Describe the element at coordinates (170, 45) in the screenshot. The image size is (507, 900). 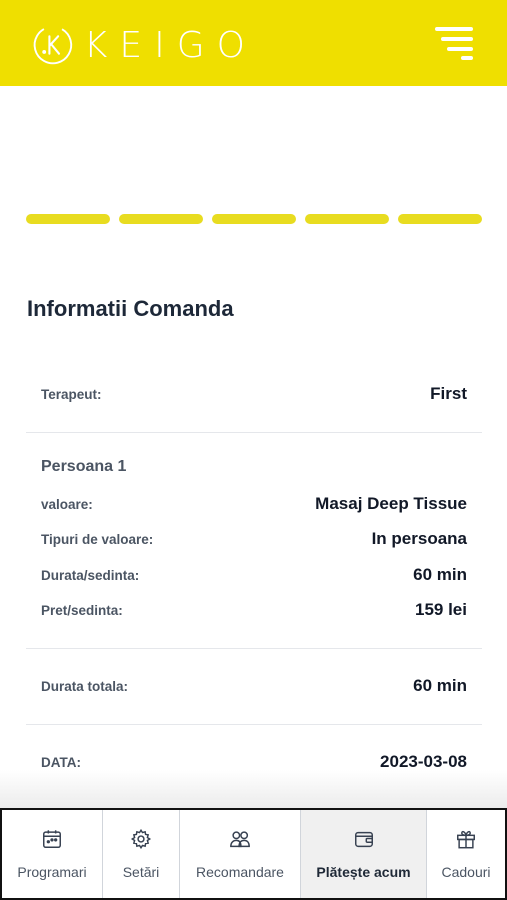
I see `logo-text: KEIGO` at that location.